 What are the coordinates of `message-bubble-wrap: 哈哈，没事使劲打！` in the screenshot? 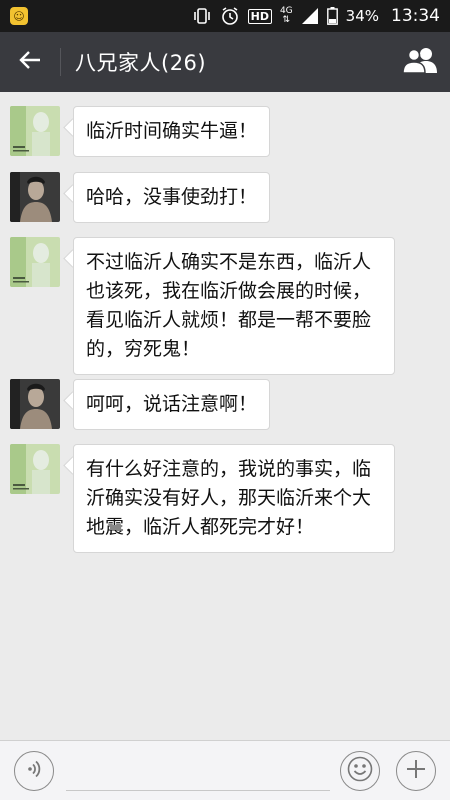 It's located at (167, 197).